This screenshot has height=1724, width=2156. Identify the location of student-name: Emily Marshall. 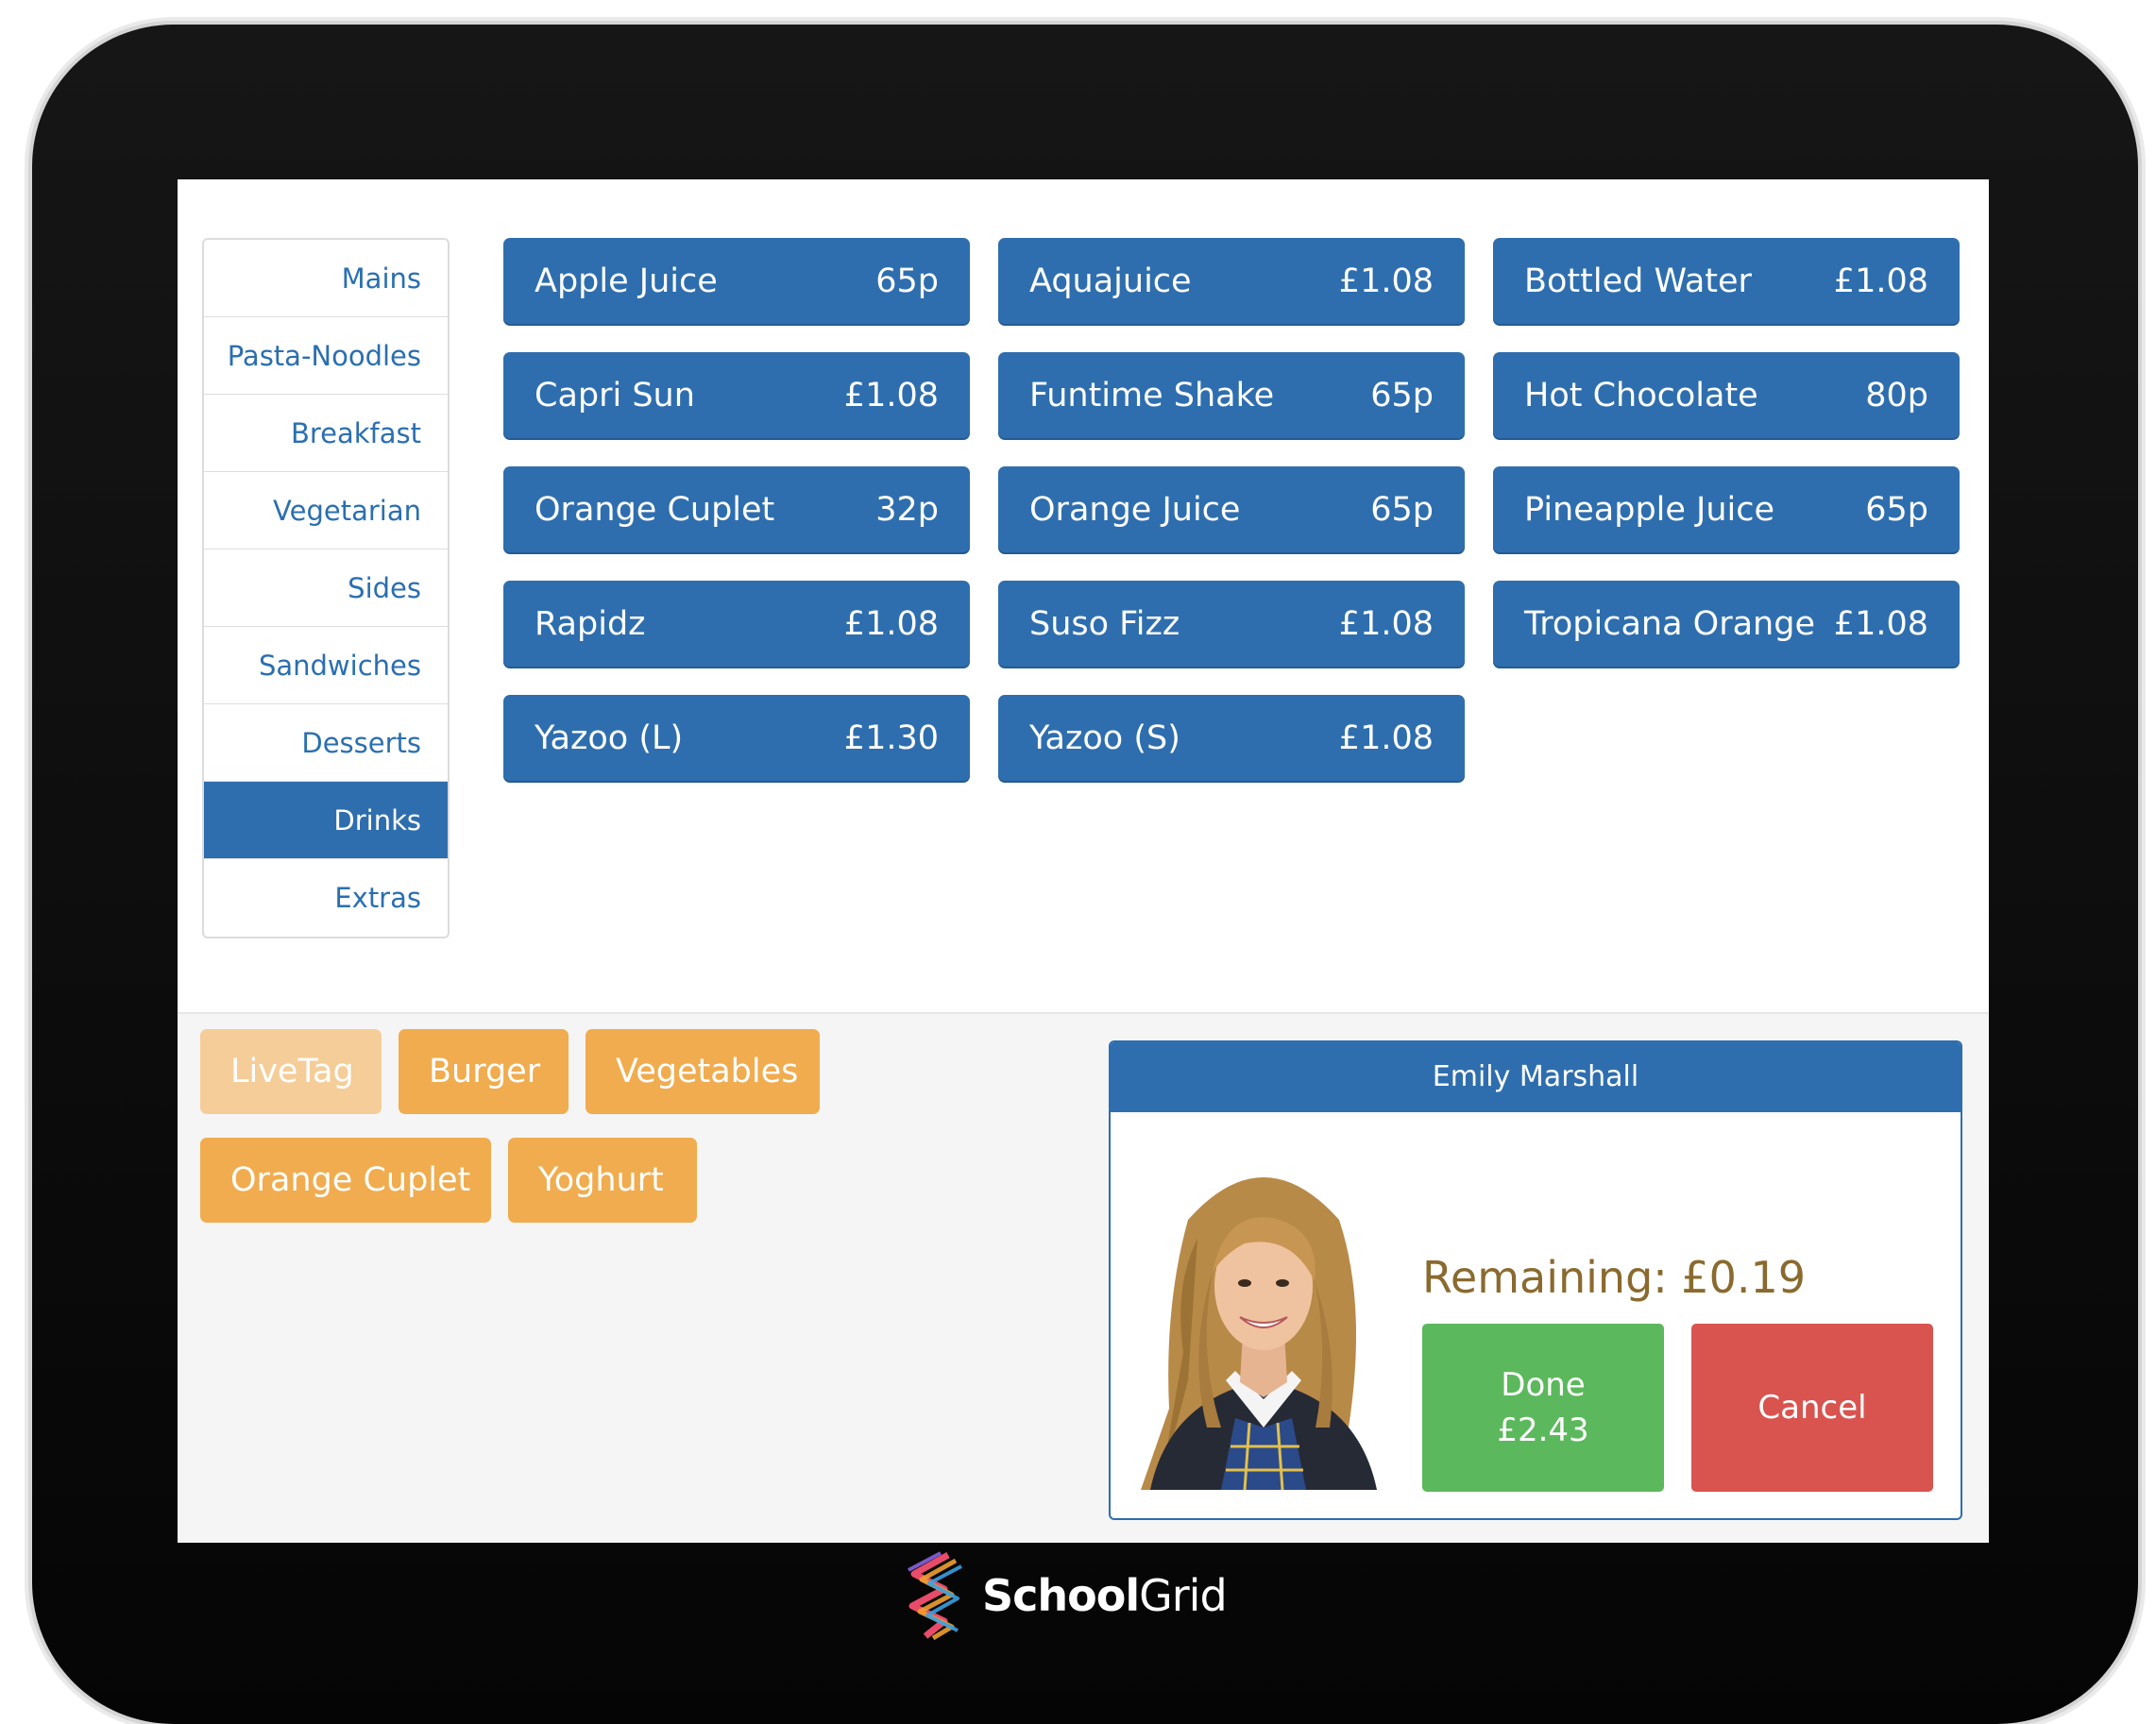
(1536, 1077).